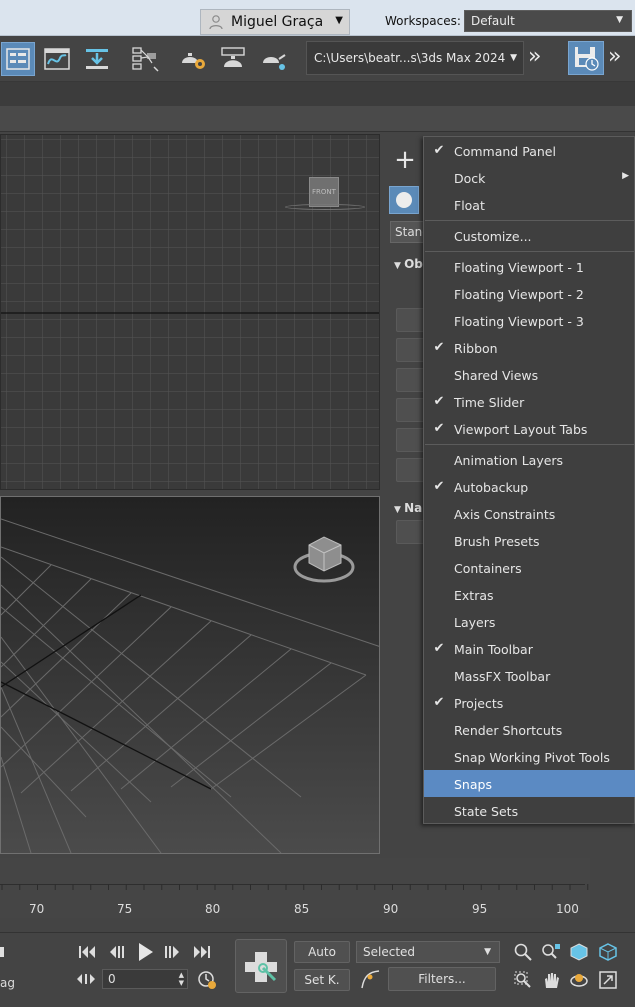 The height and width of the screenshot is (1007, 635). What do you see at coordinates (370, 979) in the screenshot?
I see `key-tangent-button` at bounding box center [370, 979].